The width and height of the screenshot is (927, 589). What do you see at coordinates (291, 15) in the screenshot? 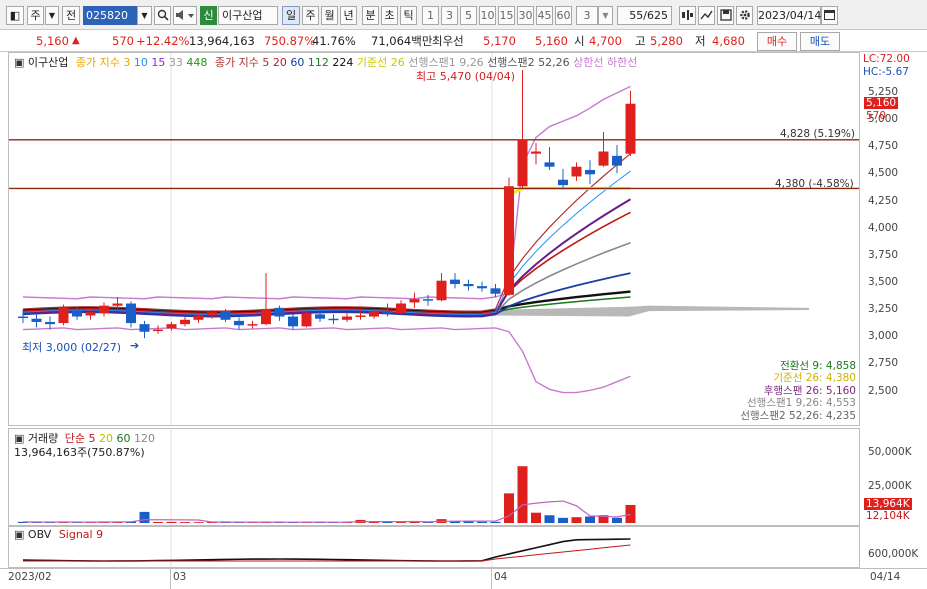
I see `period-day: 일` at bounding box center [291, 15].